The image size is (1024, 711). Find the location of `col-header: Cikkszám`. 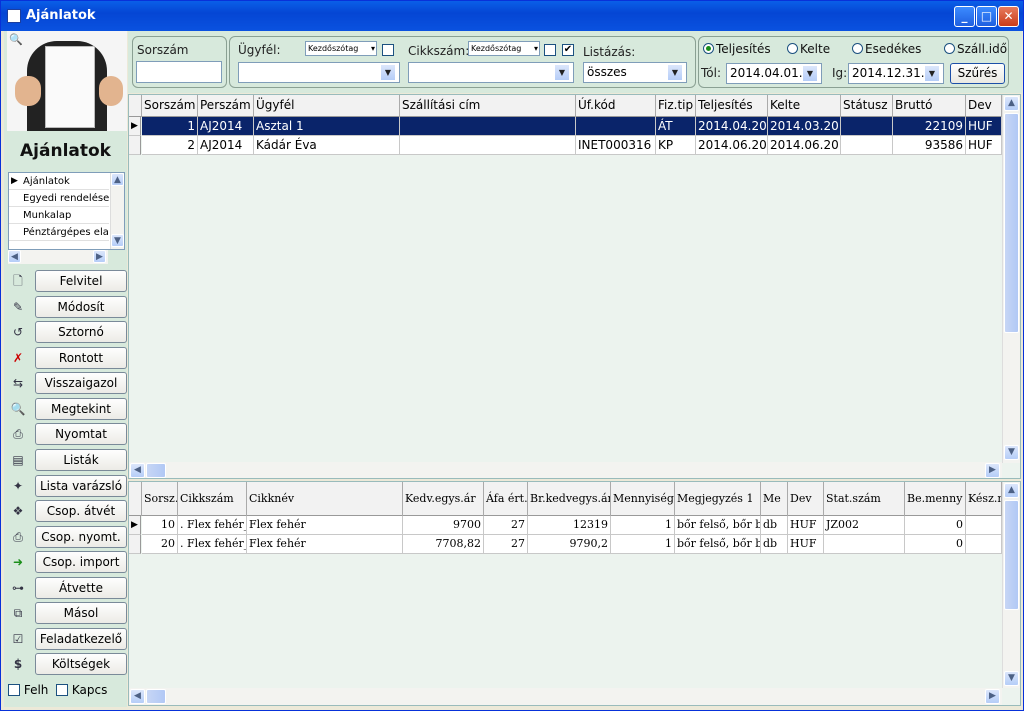

col-header: Cikkszám is located at coordinates (212, 499).